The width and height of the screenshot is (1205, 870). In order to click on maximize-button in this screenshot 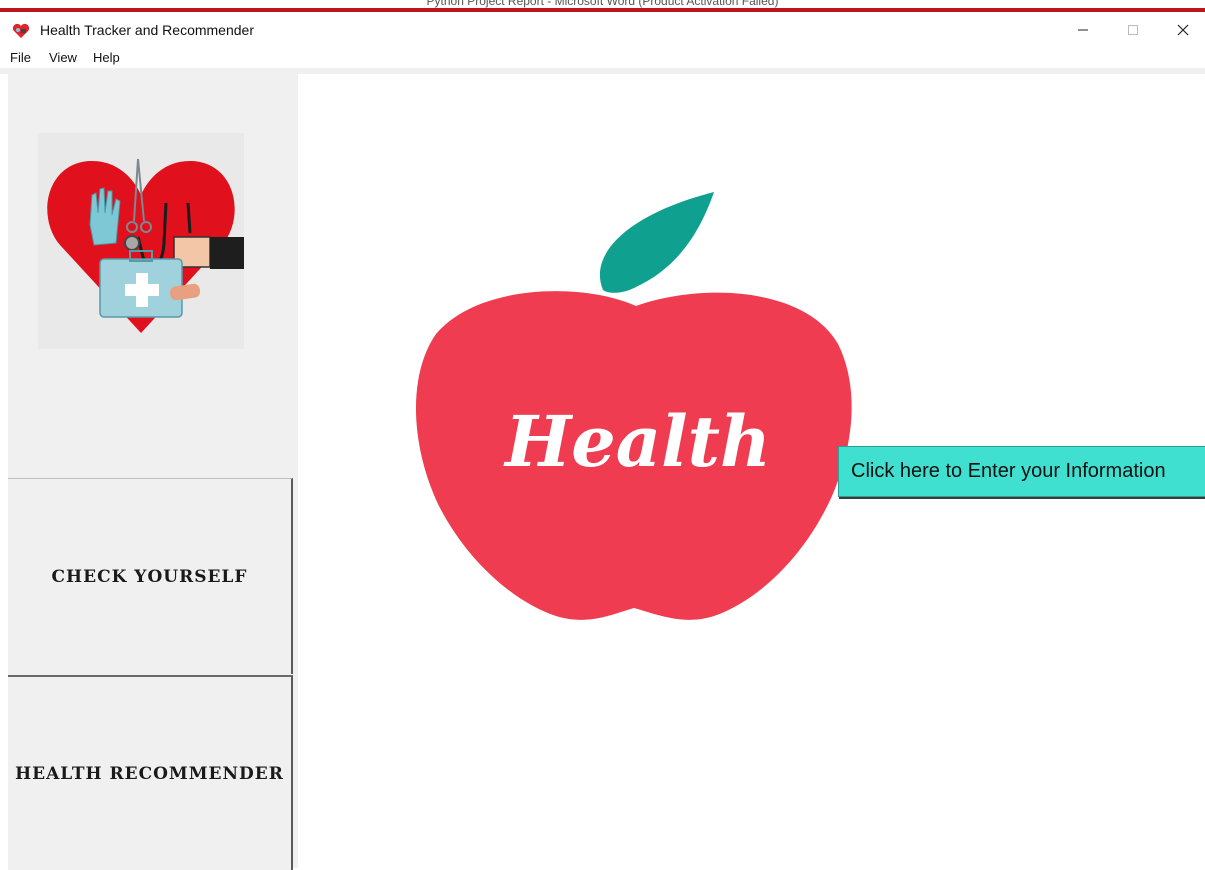, I will do `click(1133, 30)`.